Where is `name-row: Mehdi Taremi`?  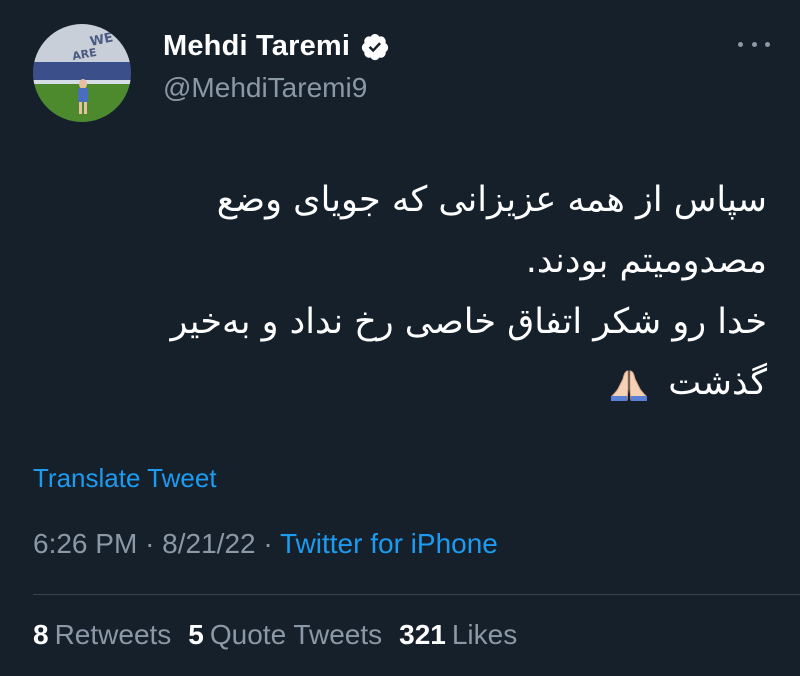
name-row: Mehdi Taremi is located at coordinates (276, 46).